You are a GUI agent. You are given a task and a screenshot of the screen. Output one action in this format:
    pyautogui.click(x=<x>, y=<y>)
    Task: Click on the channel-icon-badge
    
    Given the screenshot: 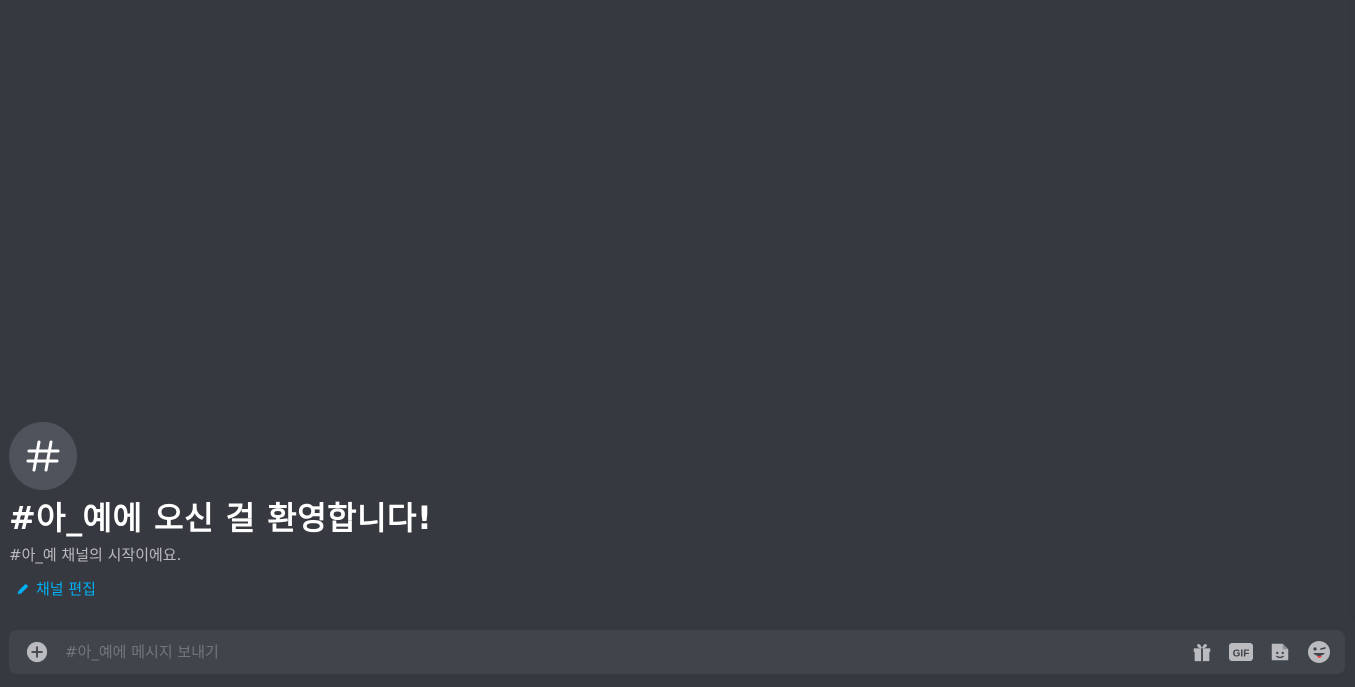 What is the action you would take?
    pyautogui.click(x=43, y=456)
    